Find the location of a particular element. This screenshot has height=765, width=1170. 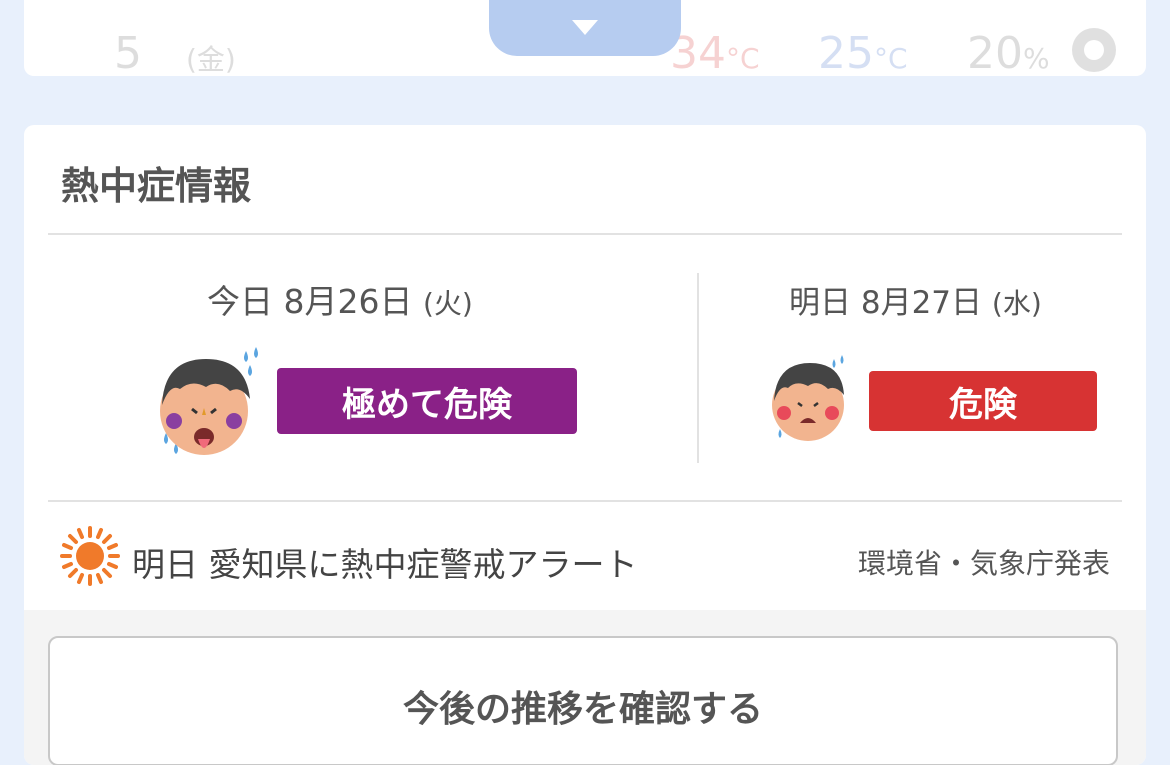

sun-icon is located at coordinates (90, 556).